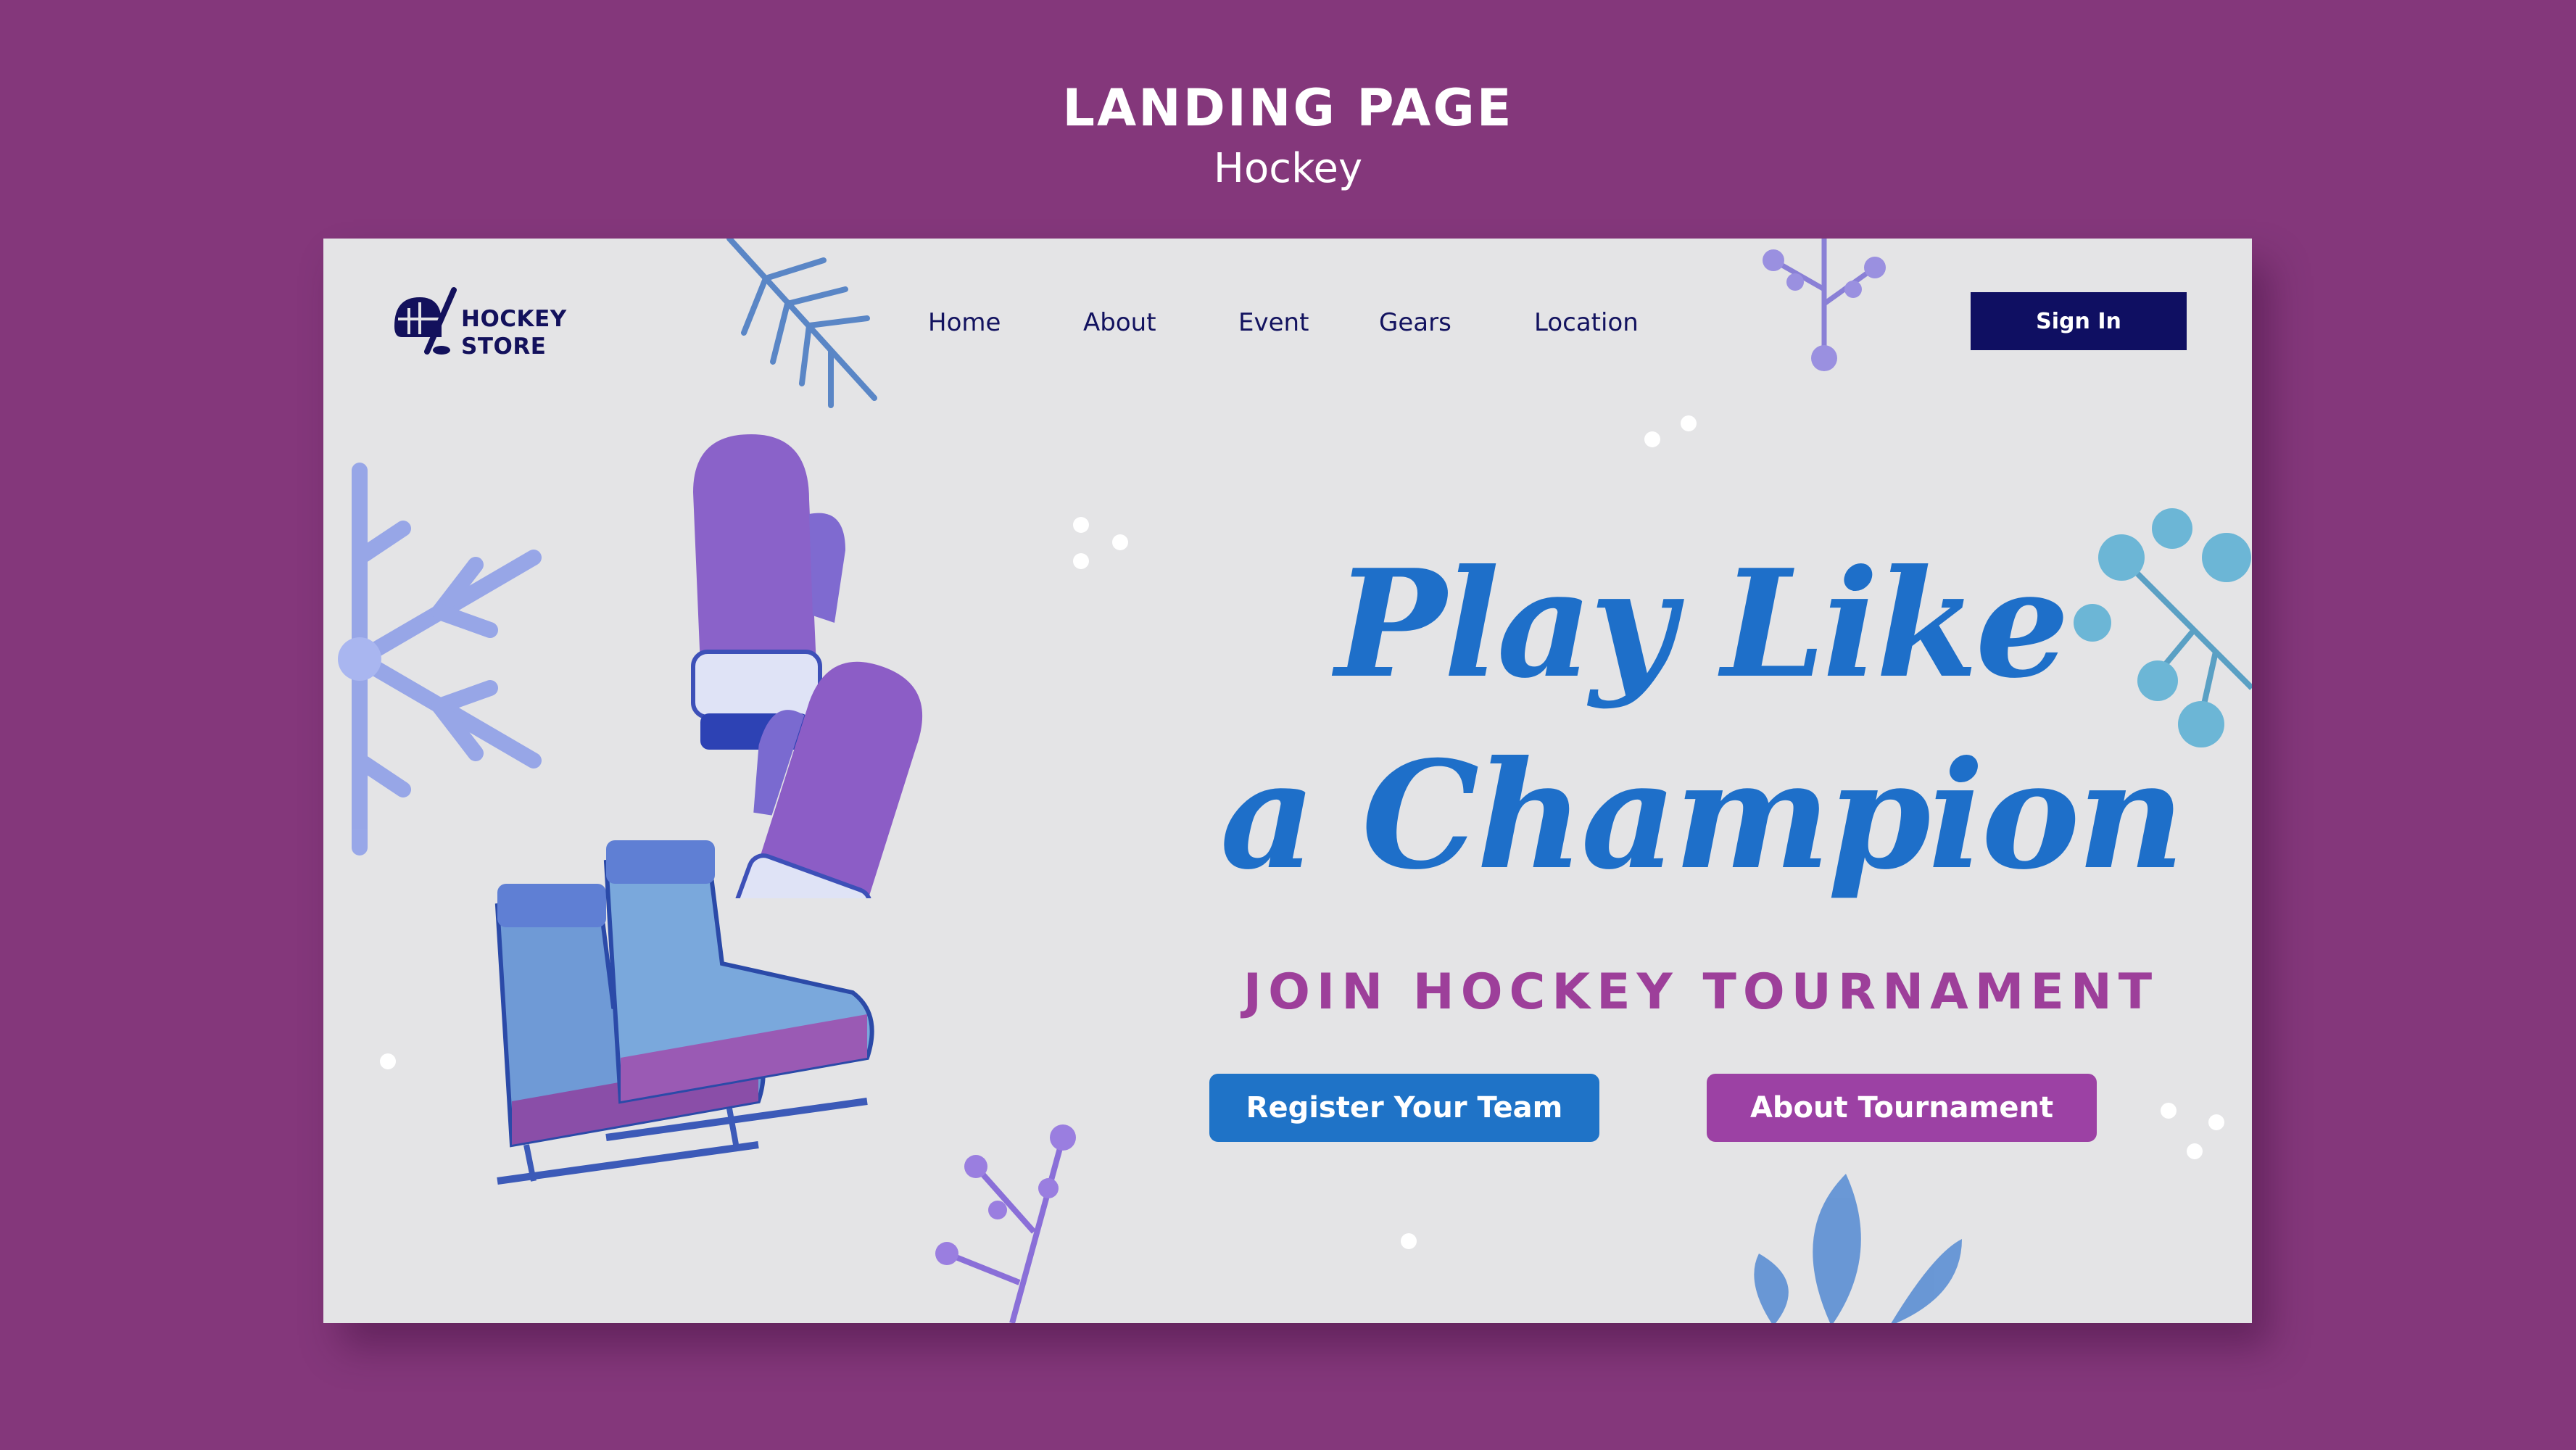  Describe the element at coordinates (440, 659) in the screenshot. I see `snowflake-icon` at that location.